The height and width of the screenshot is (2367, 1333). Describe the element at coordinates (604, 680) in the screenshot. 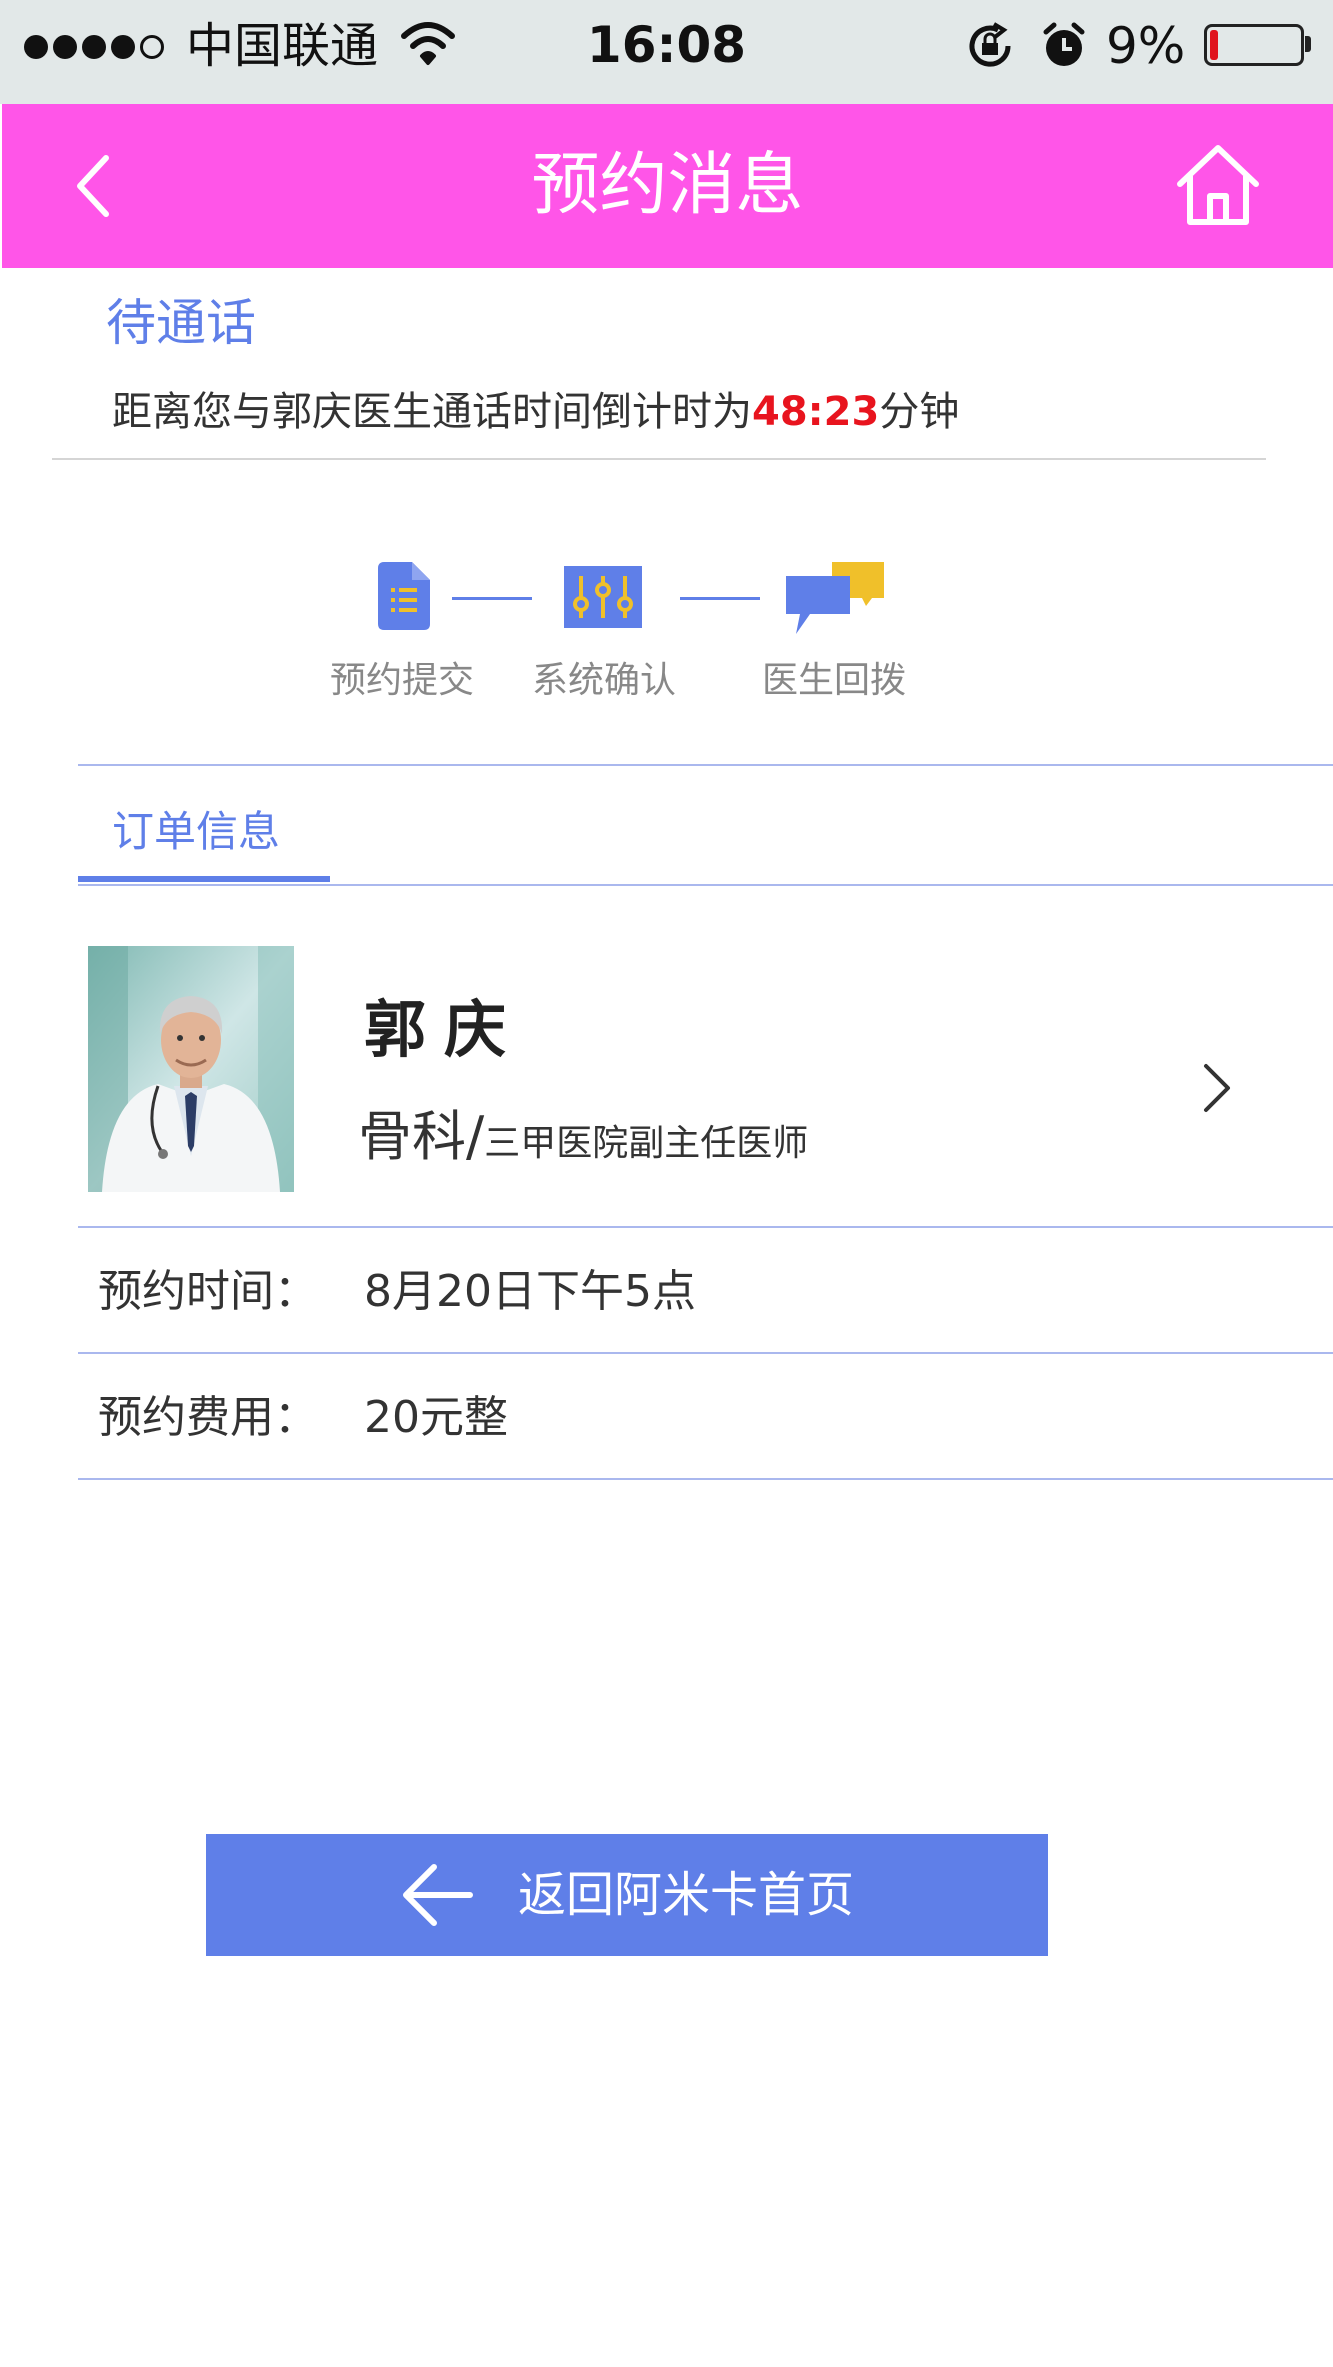

I see `step-label-confirm: 系统确认` at that location.